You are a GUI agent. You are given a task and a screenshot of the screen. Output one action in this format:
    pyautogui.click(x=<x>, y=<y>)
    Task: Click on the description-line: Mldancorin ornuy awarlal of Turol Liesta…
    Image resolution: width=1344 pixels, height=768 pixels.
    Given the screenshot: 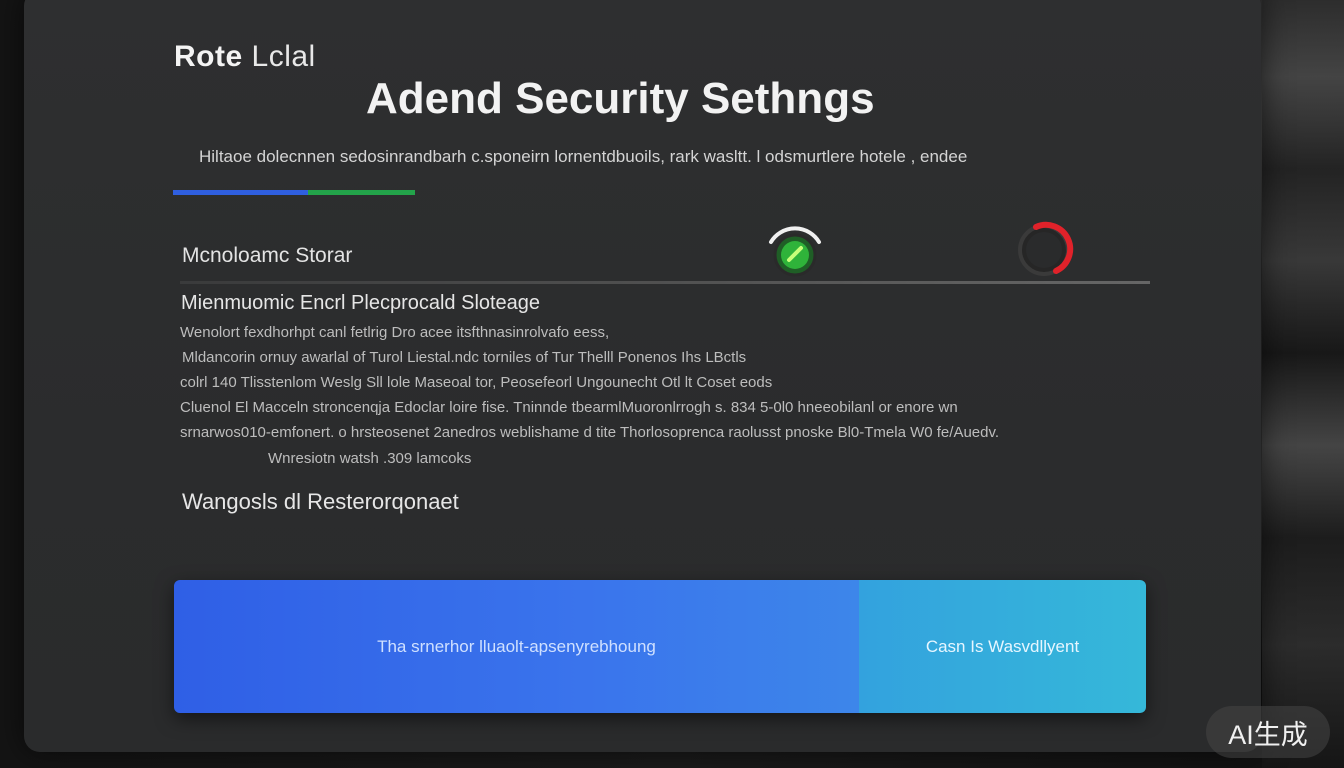 What is the action you would take?
    pyautogui.click(x=464, y=357)
    